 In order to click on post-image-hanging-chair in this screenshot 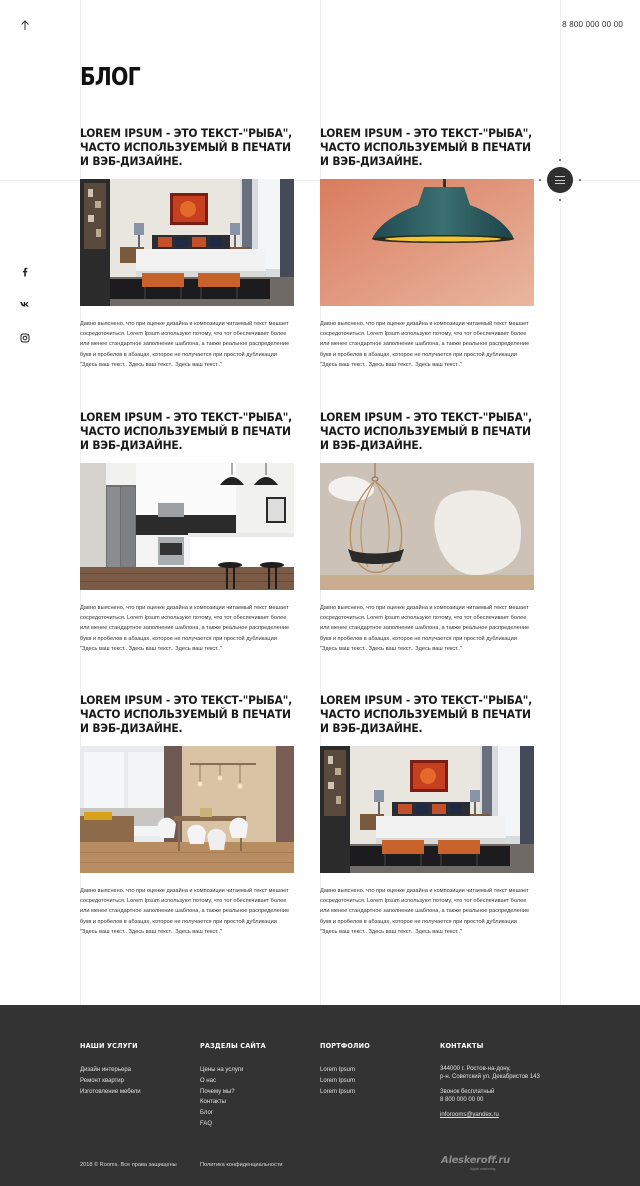, I will do `click(427, 526)`.